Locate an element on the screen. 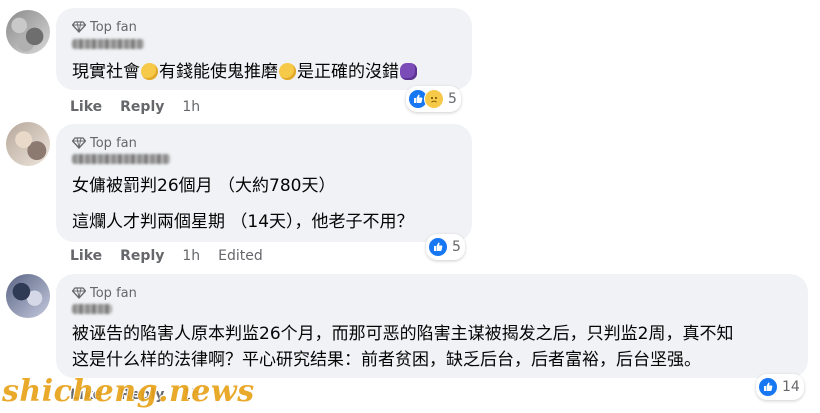  comment-actions: Like Reply 1h is located at coordinates (135, 107).